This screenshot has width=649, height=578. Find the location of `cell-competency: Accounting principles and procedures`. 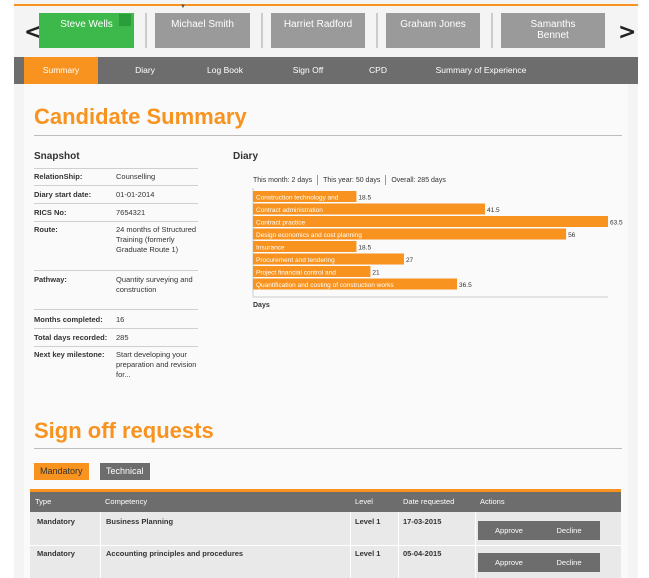

cell-competency: Accounting principles and procedures is located at coordinates (175, 553).